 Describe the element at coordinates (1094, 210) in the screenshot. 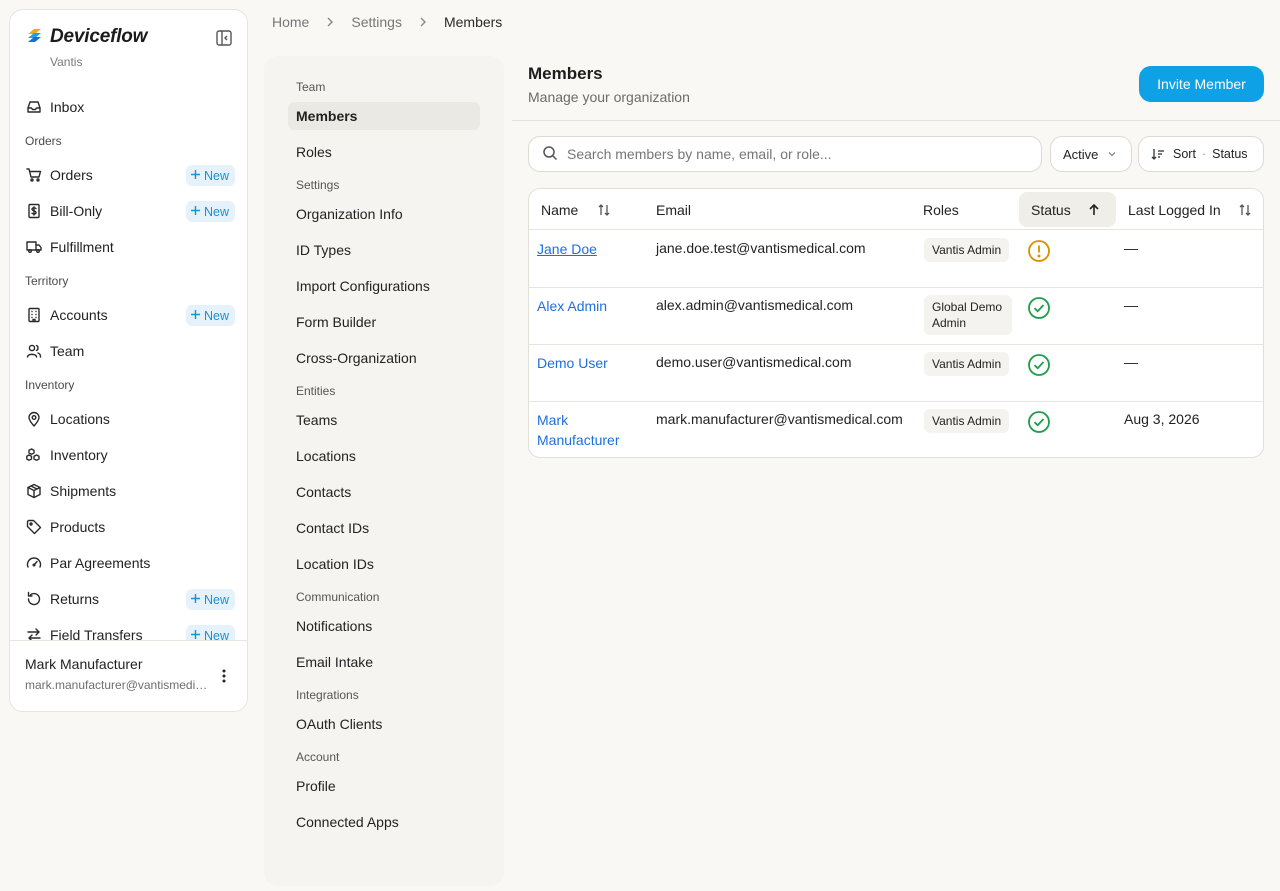

I see `arrow-up-icon` at that location.